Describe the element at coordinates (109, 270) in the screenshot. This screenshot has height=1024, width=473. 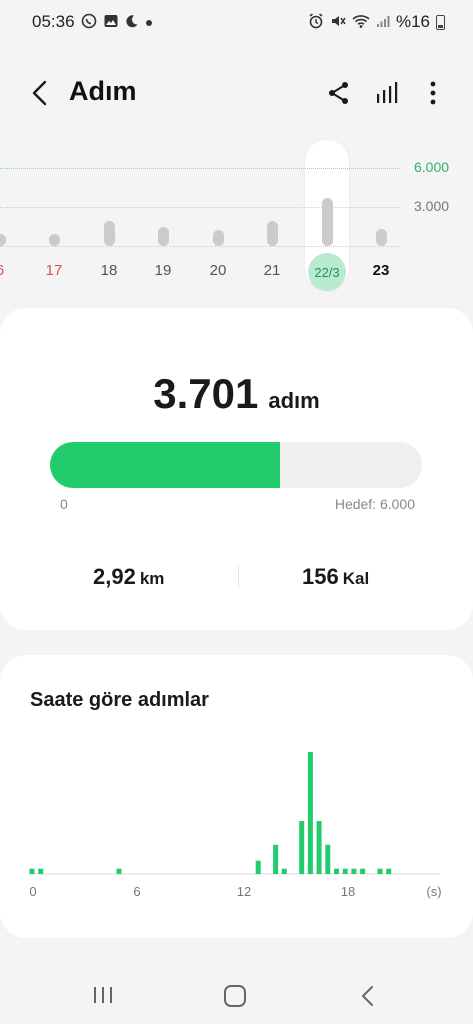
I see `day-label-18: 18` at that location.